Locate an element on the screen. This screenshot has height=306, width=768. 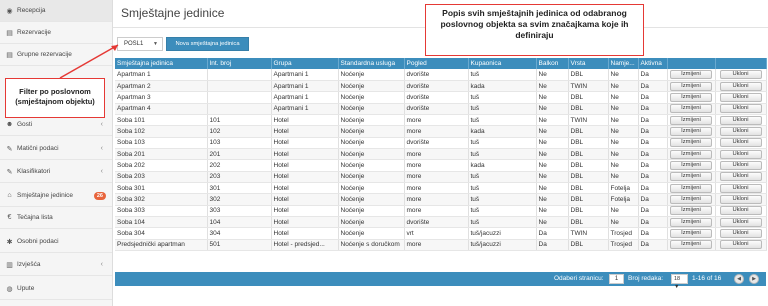
sidebar-item: ✎ Klasifikatori ‹ is located at coordinates (56, 172).